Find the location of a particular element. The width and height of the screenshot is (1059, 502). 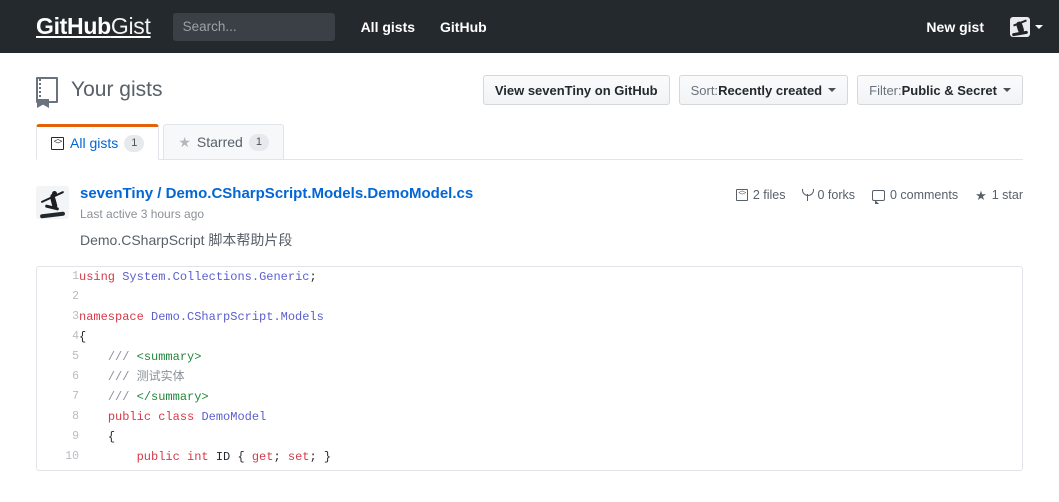

logo-github-text: GitHub is located at coordinates (73, 26).